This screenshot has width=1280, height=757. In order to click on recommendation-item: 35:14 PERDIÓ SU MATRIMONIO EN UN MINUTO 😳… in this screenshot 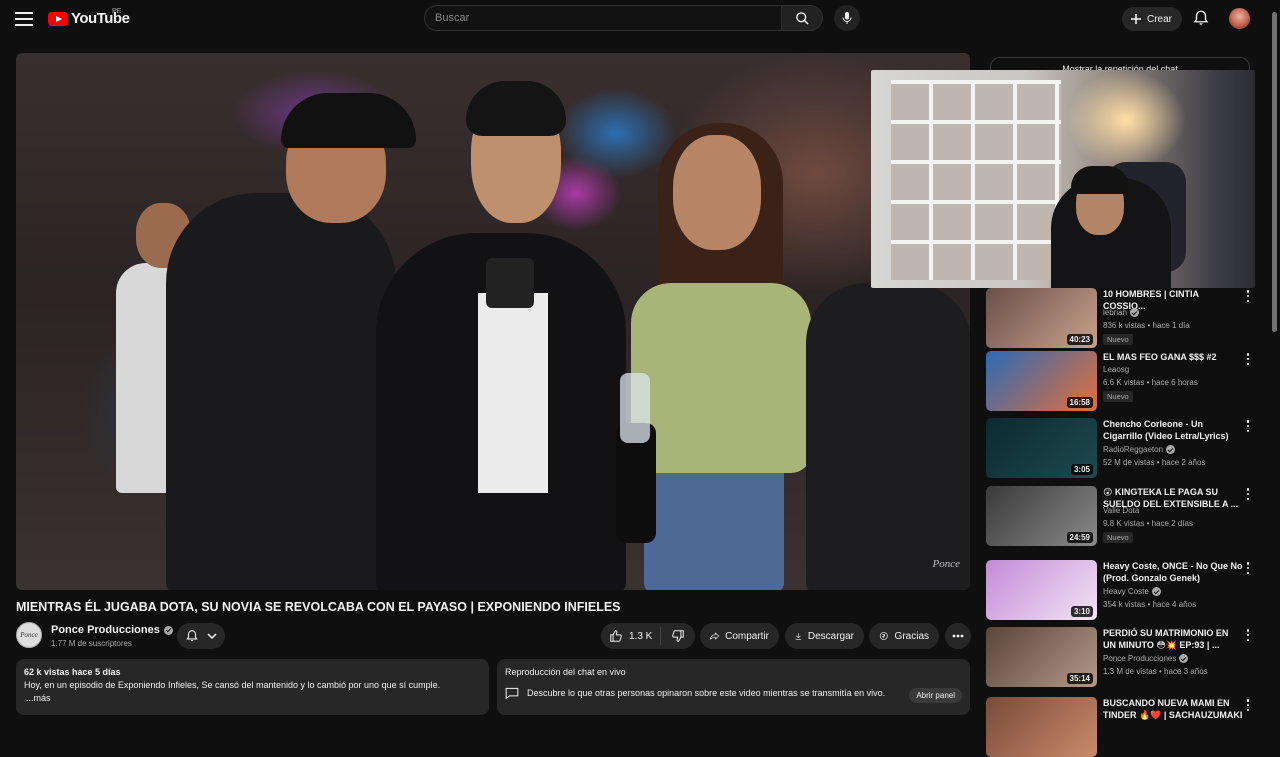, I will do `click(1121, 657)`.